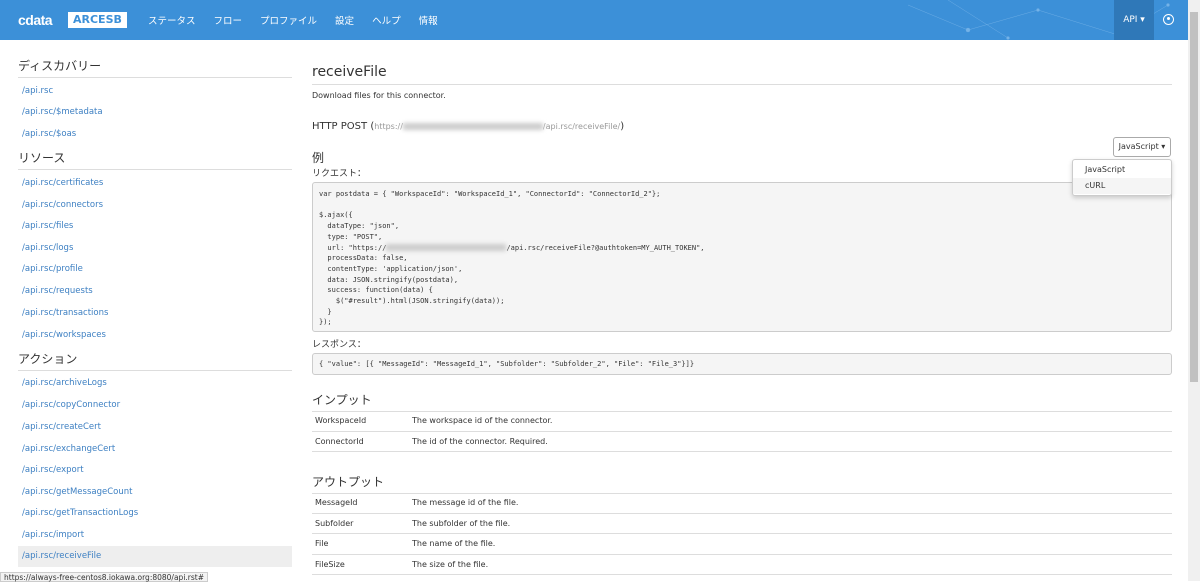  Describe the element at coordinates (1122, 170) in the screenshot. I see `lang-option-javascript: JavaScript` at that location.